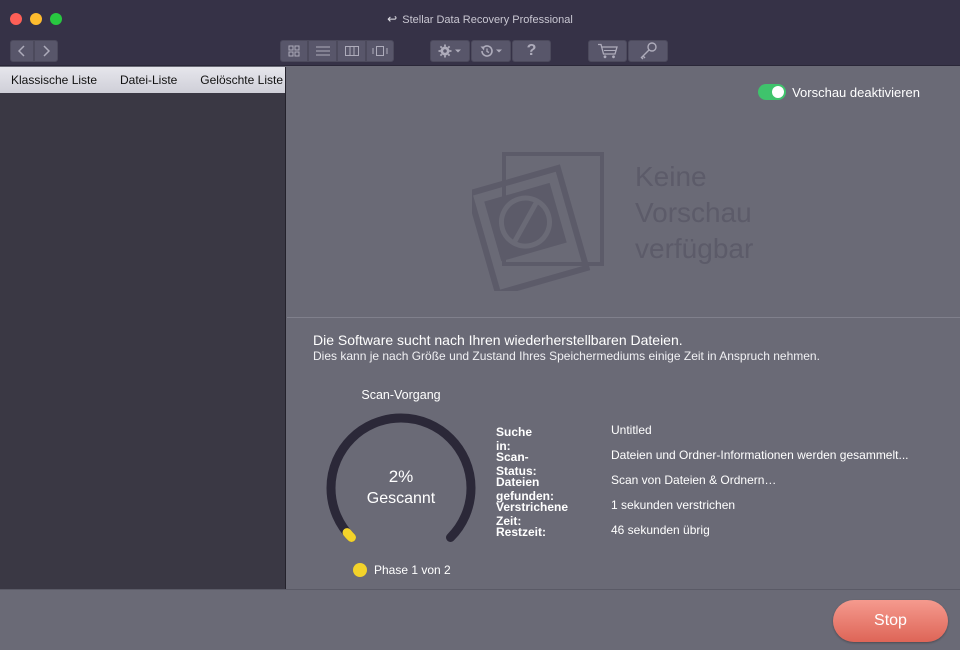 The width and height of the screenshot is (960, 650). I want to click on question-icon: ?, so click(531, 50).